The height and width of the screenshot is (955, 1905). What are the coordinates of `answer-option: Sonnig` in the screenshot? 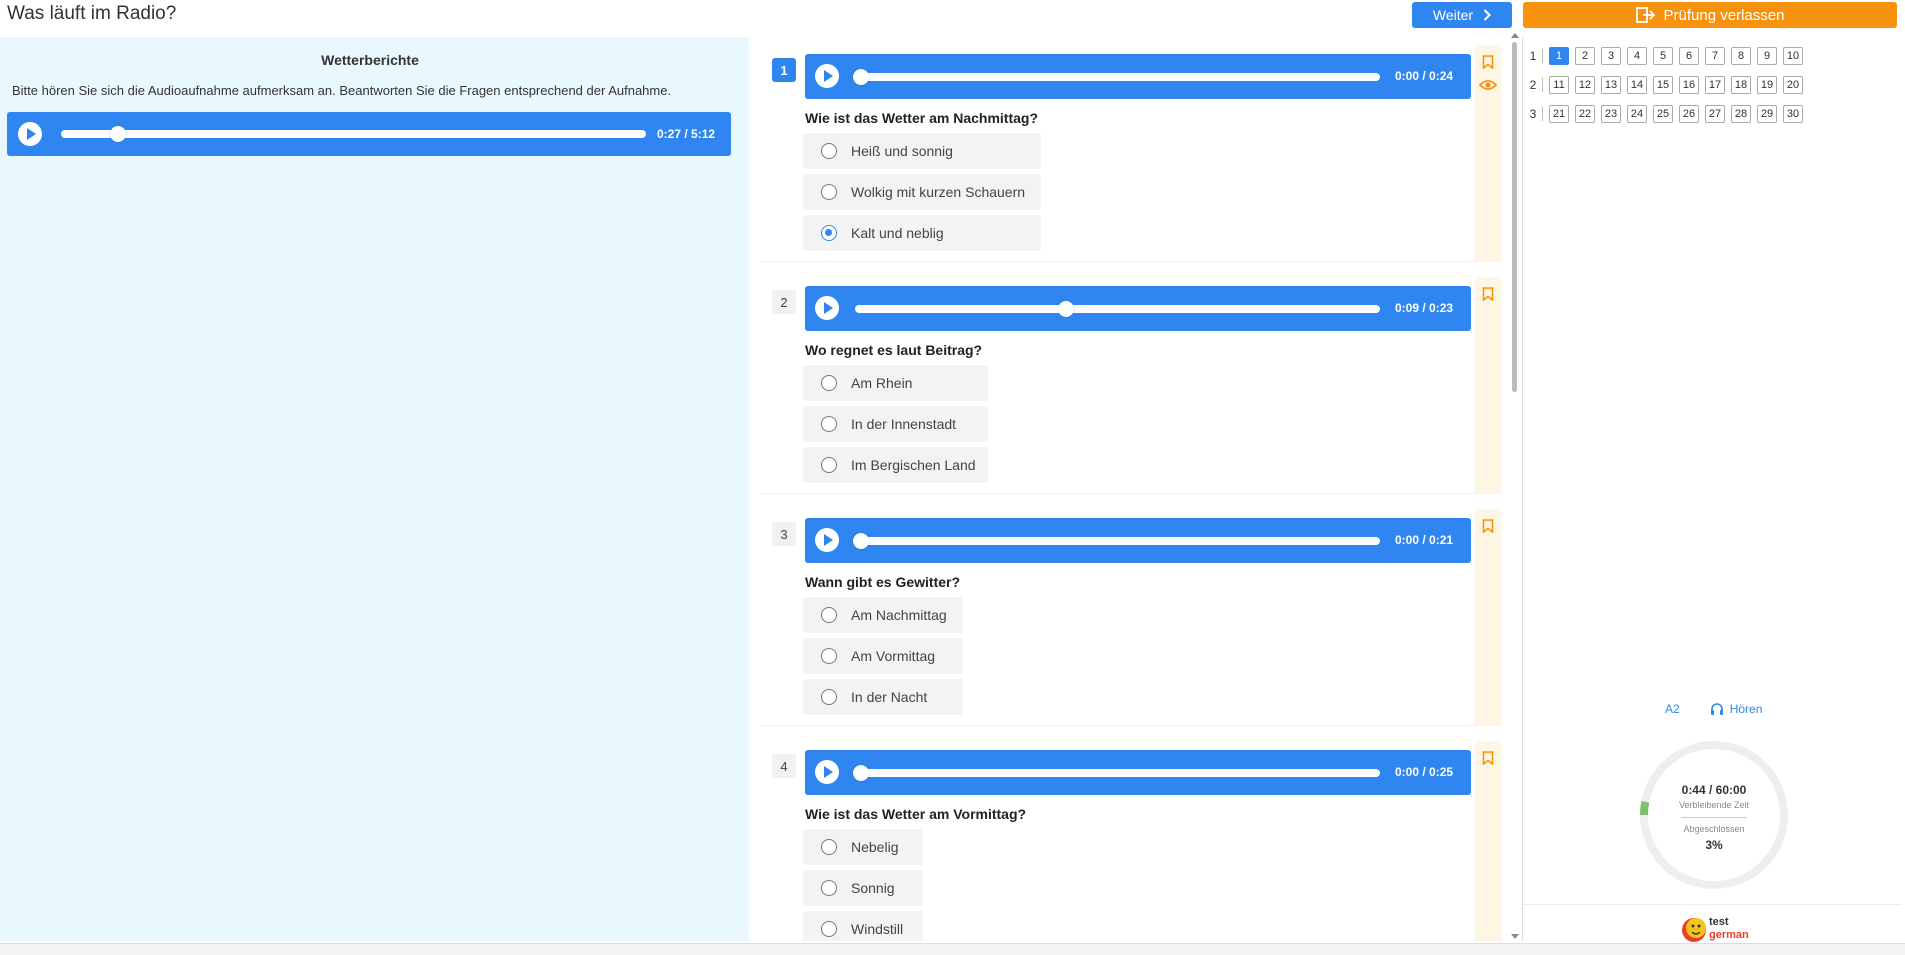 It's located at (863, 888).